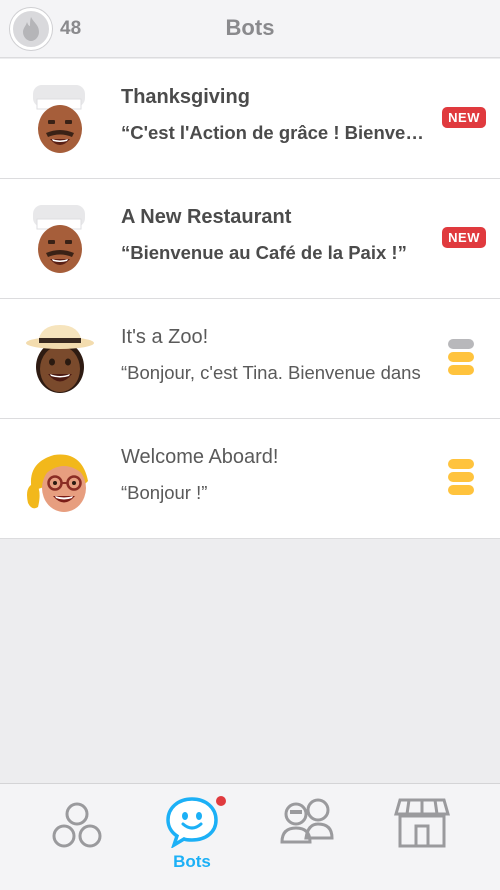 Image resolution: width=500 pixels, height=890 pixels. Describe the element at coordinates (250, 836) in the screenshot. I see `bottom-tab-bar: Bots` at that location.